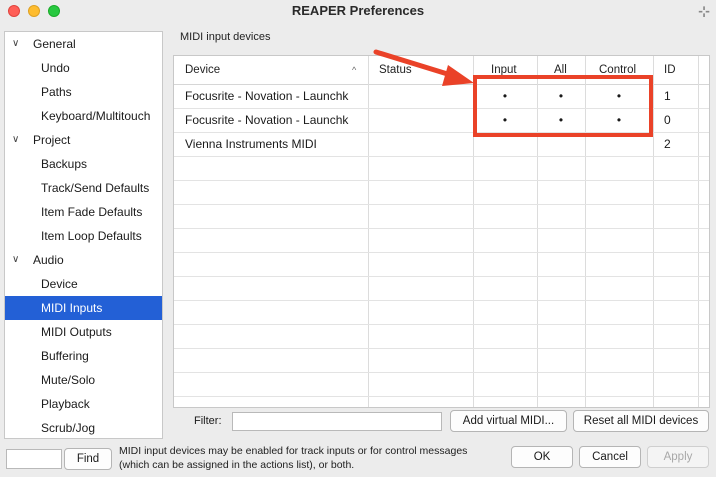  I want to click on column-header-device: Device, so click(202, 70).